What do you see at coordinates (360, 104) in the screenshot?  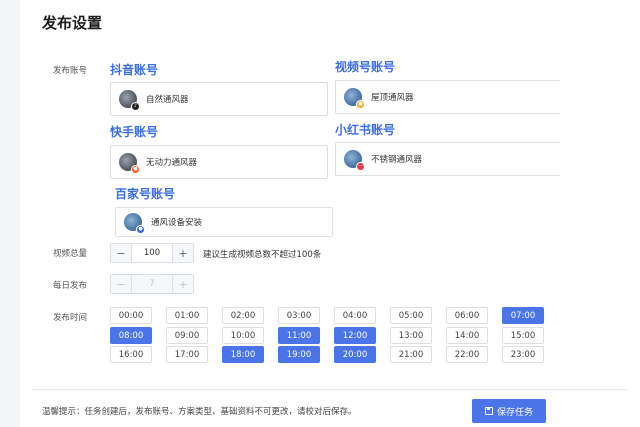 I see `shipinhao-badge-icon: ●` at bounding box center [360, 104].